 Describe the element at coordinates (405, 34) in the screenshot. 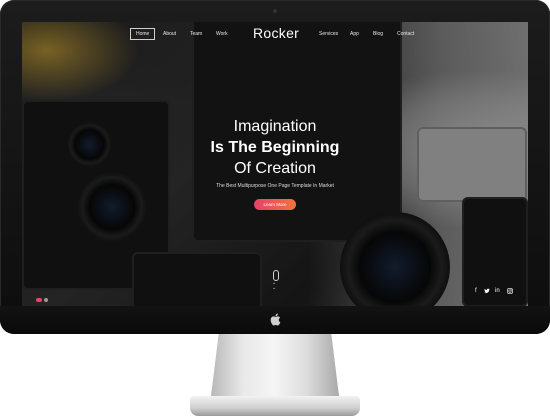

I see `nav-contact: Contact` at that location.